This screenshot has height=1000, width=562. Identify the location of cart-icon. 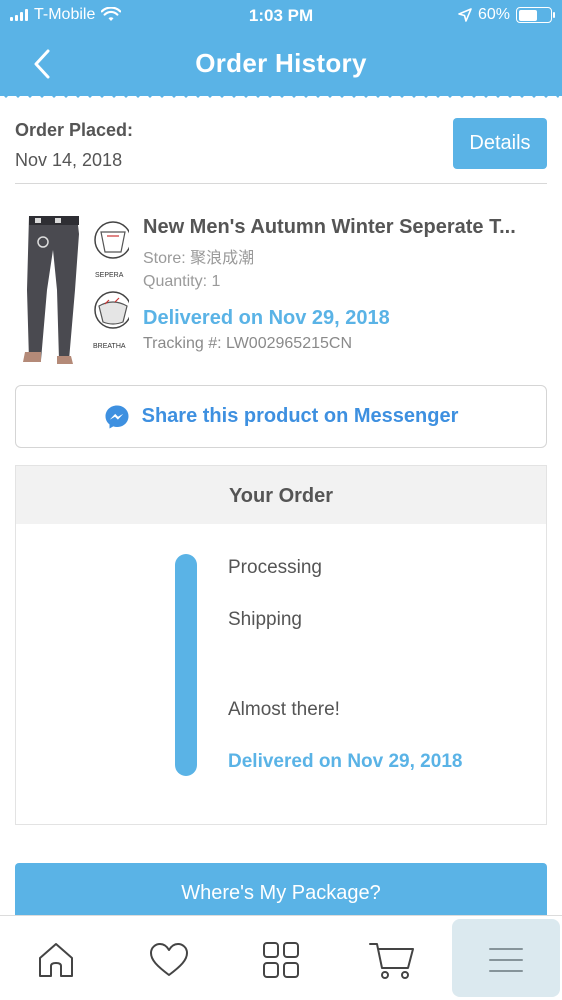
(391, 961).